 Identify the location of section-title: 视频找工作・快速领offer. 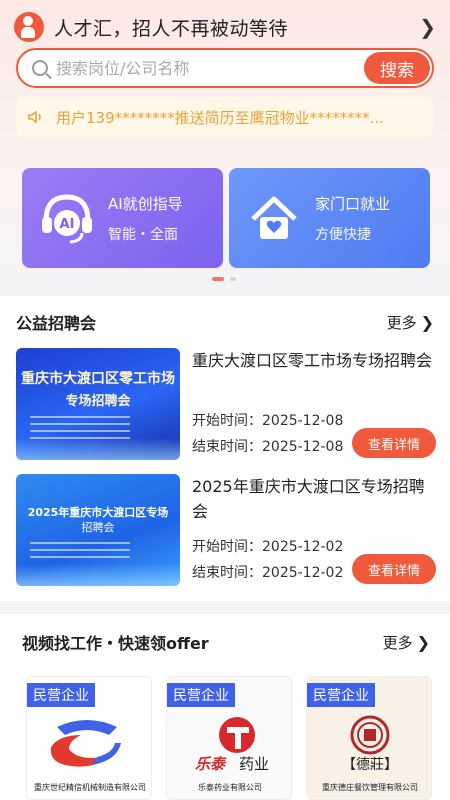
(115, 643).